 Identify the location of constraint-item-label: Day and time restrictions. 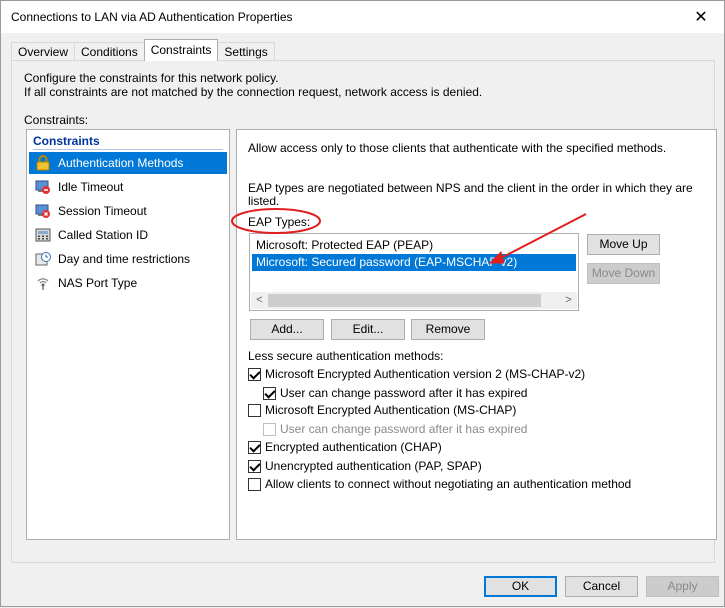
(124, 259).